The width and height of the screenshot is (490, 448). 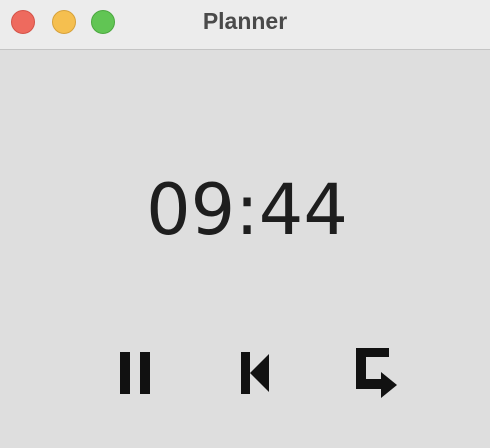 I want to click on pause-icon, so click(x=135, y=373).